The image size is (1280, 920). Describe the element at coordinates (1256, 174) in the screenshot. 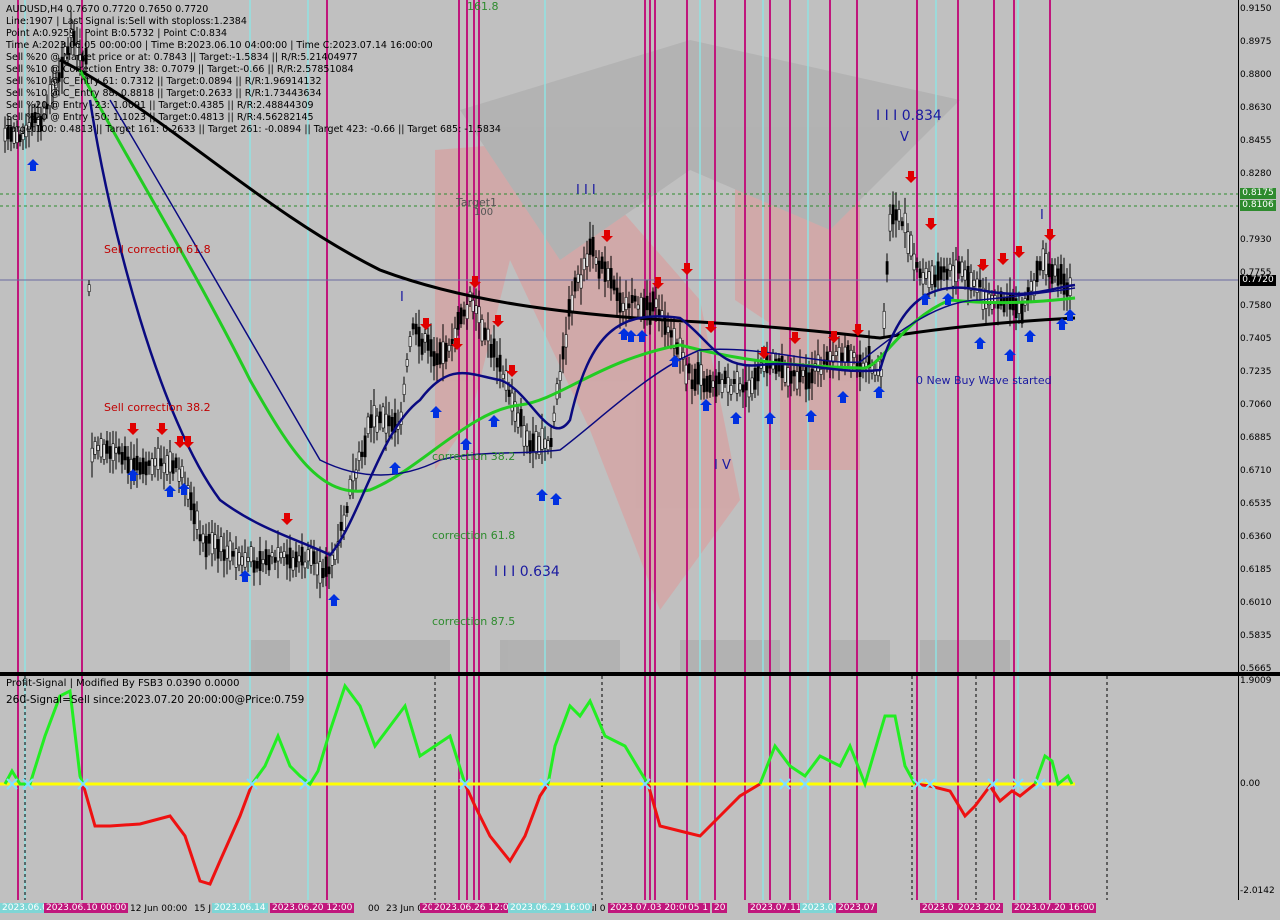

I see `price-scale-label: 0.8280` at that location.